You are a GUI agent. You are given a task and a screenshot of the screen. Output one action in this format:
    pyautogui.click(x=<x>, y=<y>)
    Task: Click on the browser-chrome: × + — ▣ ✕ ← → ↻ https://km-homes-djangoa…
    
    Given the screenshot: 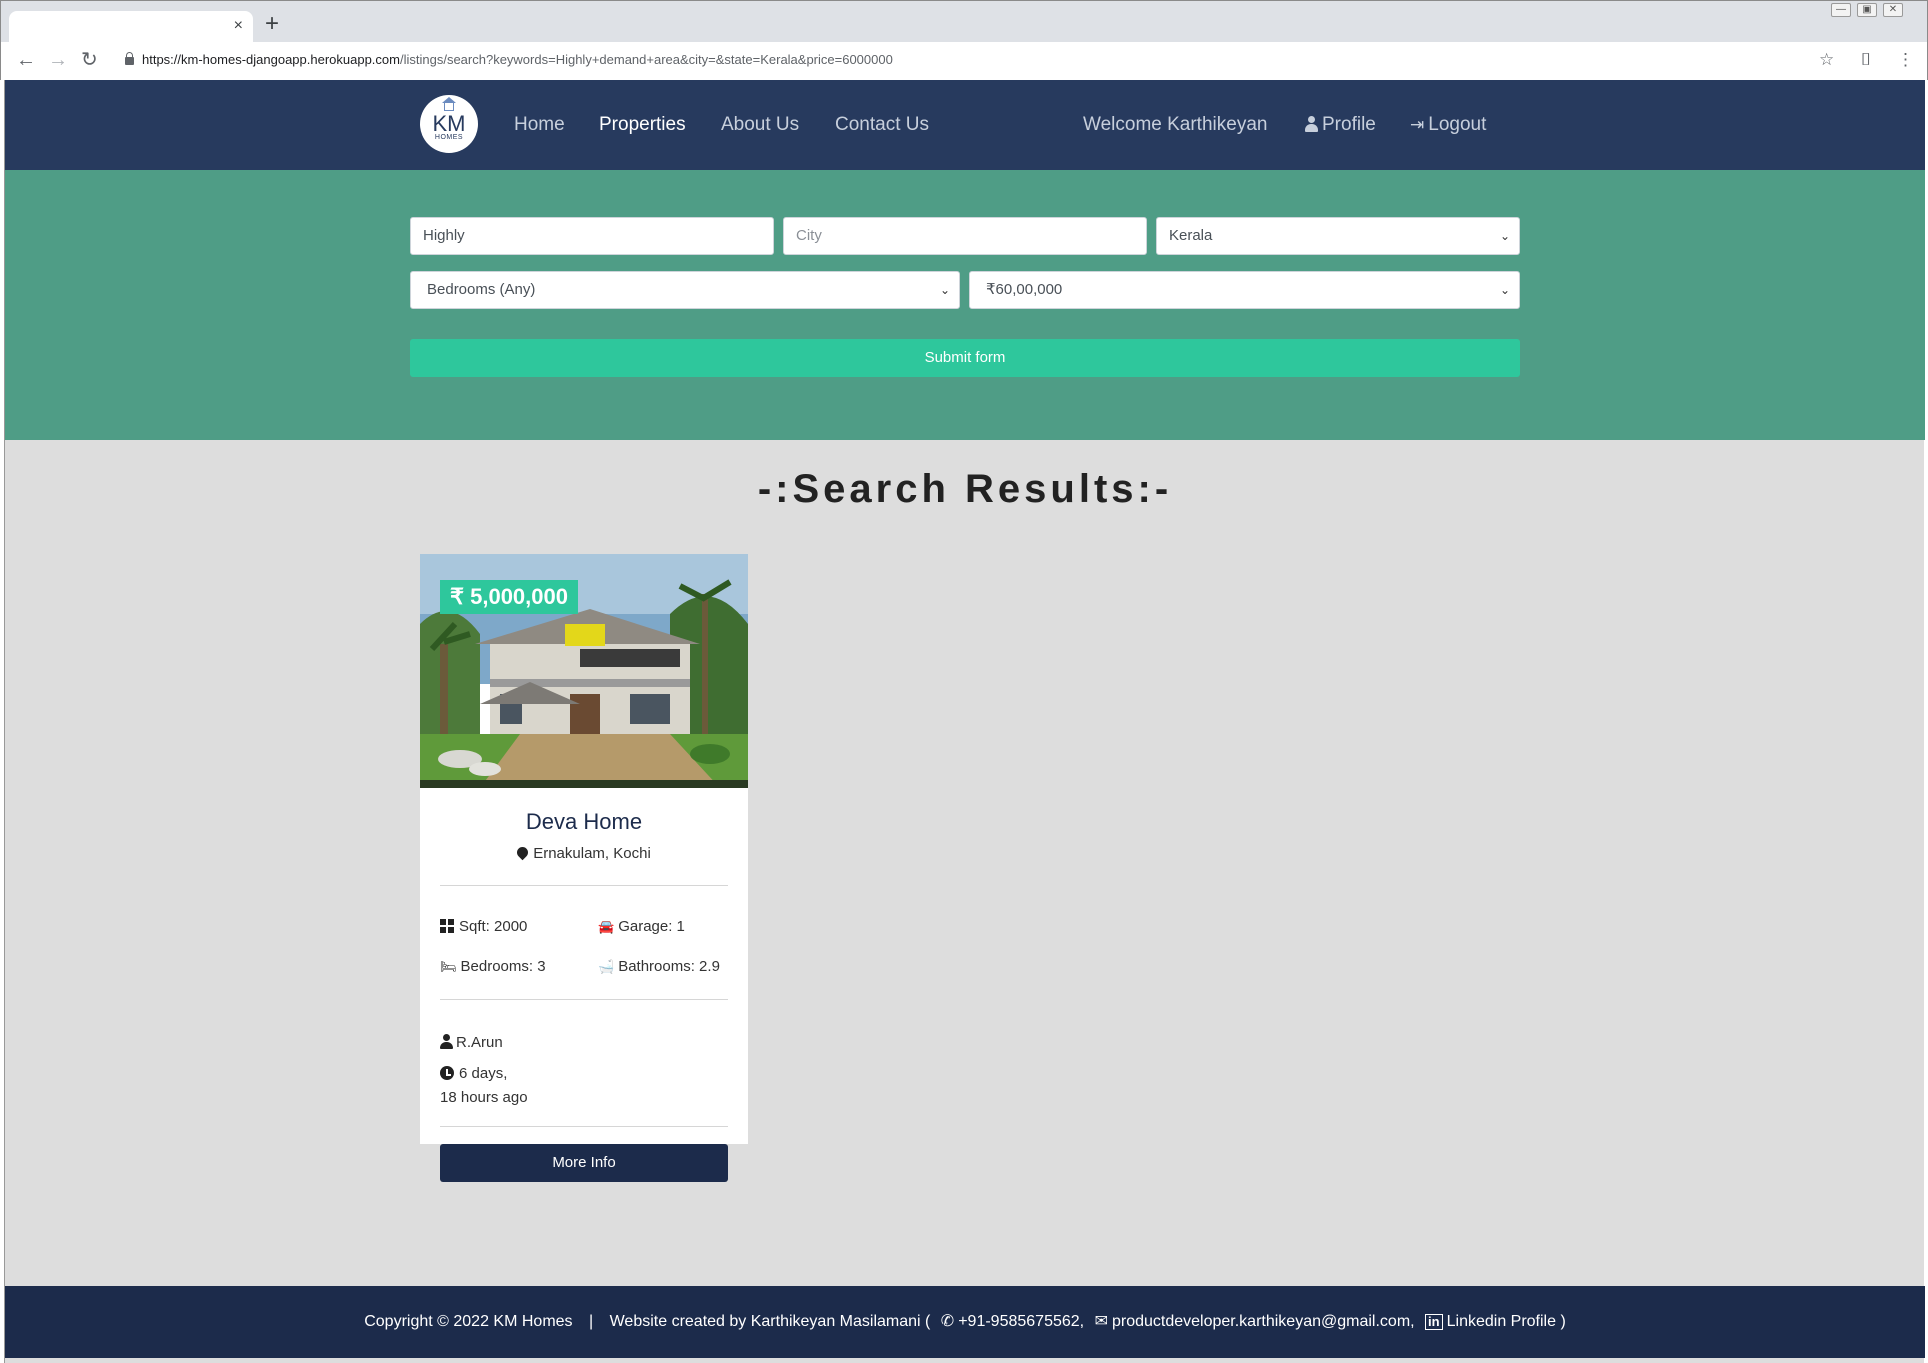 What is the action you would take?
    pyautogui.click(x=964, y=40)
    